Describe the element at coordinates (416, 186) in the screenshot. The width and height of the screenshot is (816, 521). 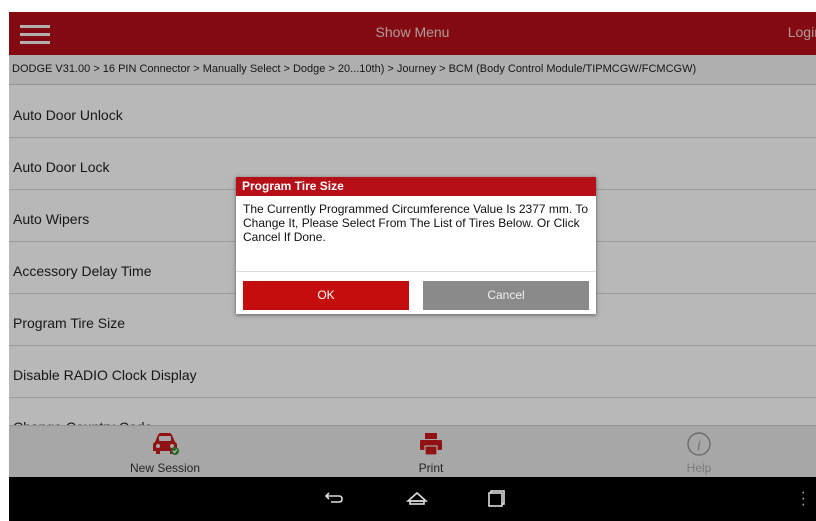
I see `dialog-title: Program Tire Size` at that location.